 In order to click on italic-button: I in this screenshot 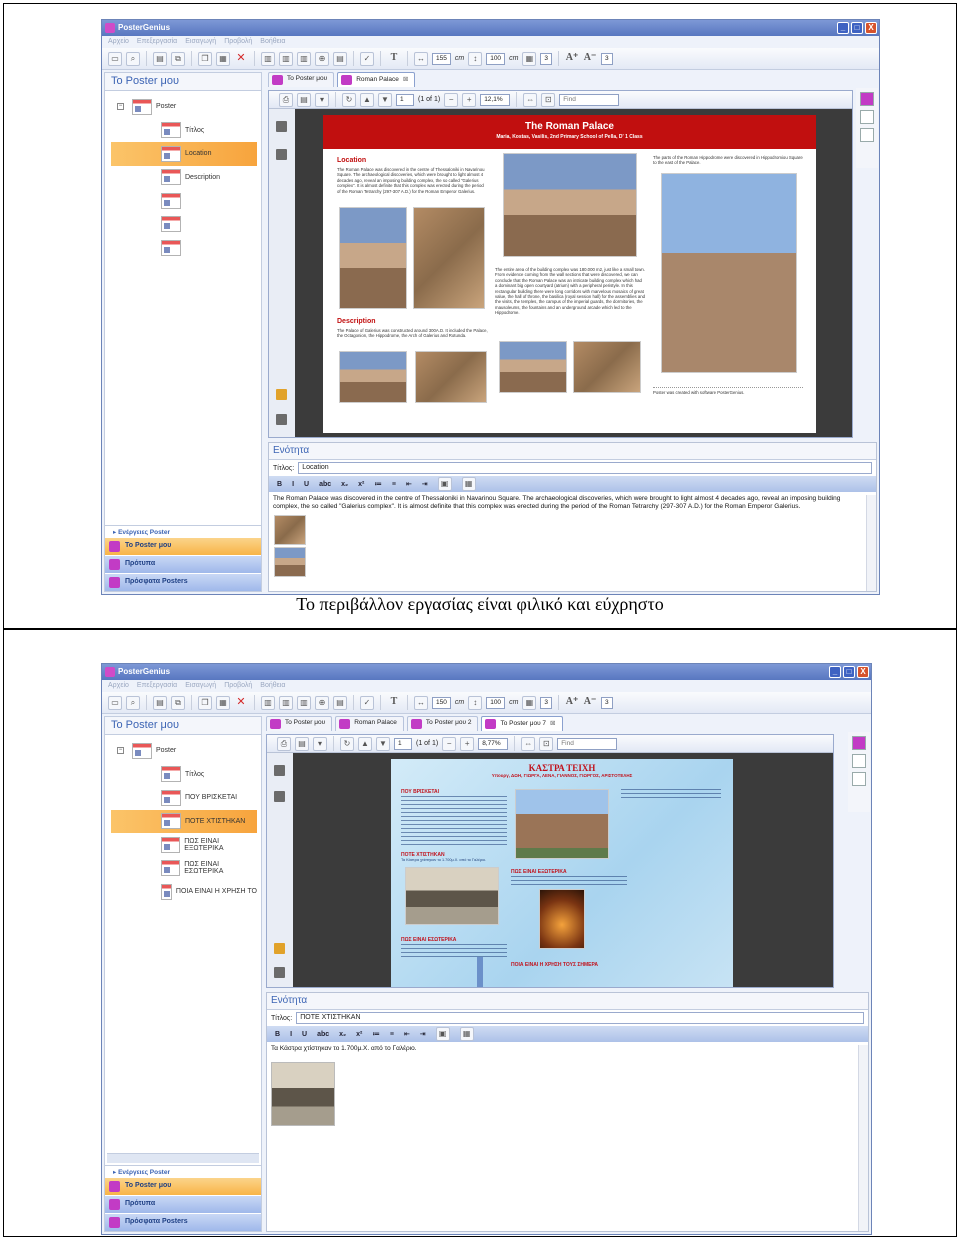, I will do `click(293, 484)`.